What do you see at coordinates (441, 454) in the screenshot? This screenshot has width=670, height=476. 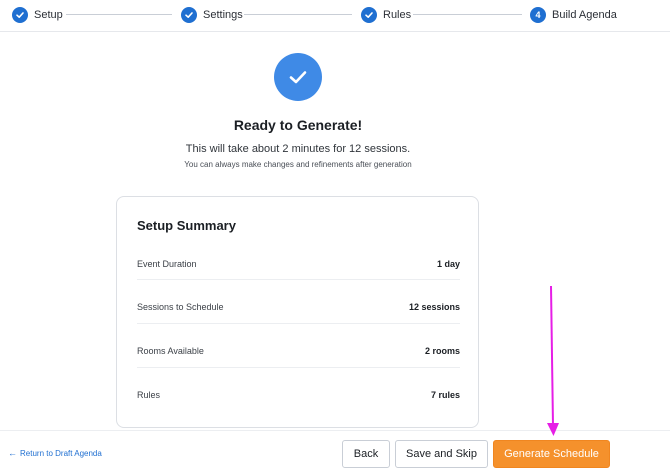 I see `save-and-skip-button: Save and Skip` at bounding box center [441, 454].